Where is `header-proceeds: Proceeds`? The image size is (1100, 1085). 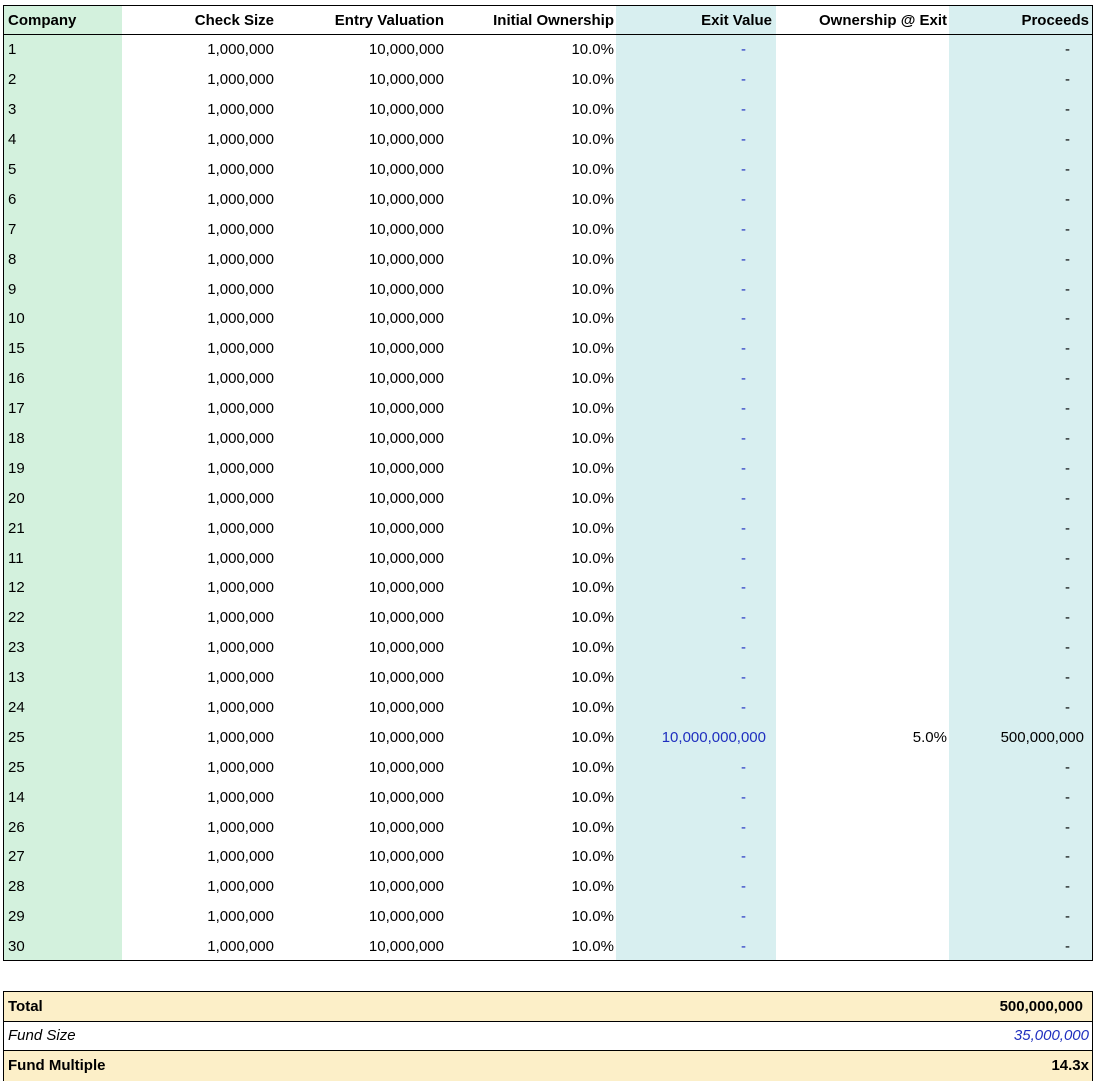
header-proceeds: Proceeds is located at coordinates (1020, 20).